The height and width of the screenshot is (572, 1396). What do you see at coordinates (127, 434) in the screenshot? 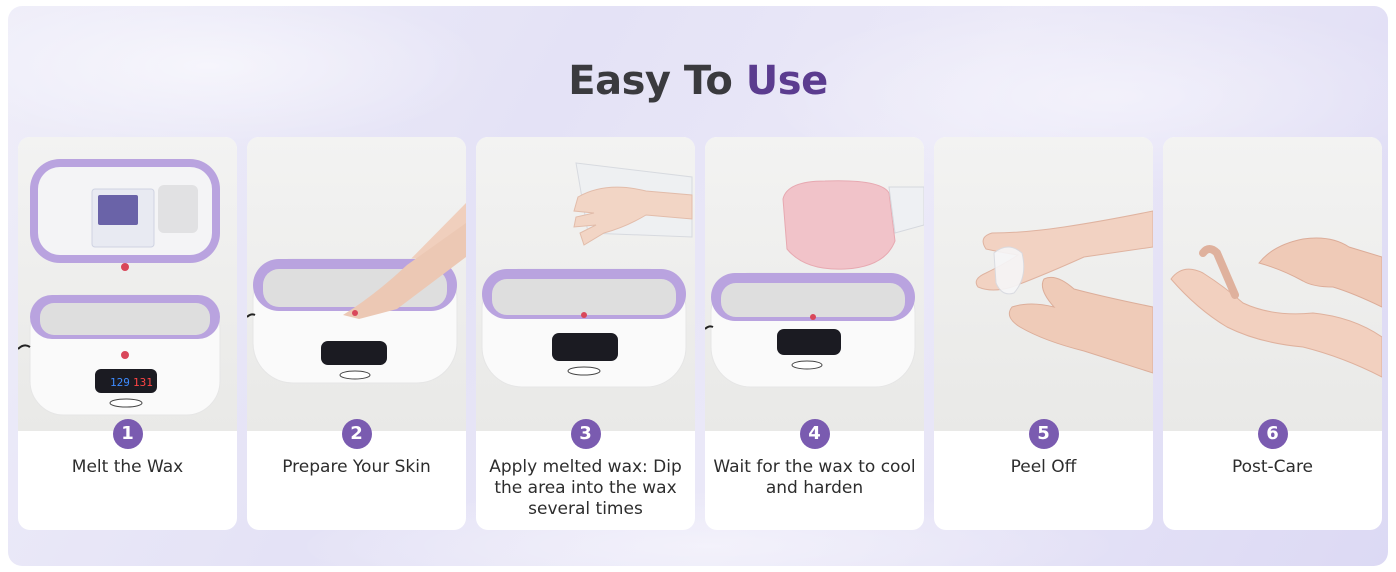
I see `step-number-badge: 1` at bounding box center [127, 434].